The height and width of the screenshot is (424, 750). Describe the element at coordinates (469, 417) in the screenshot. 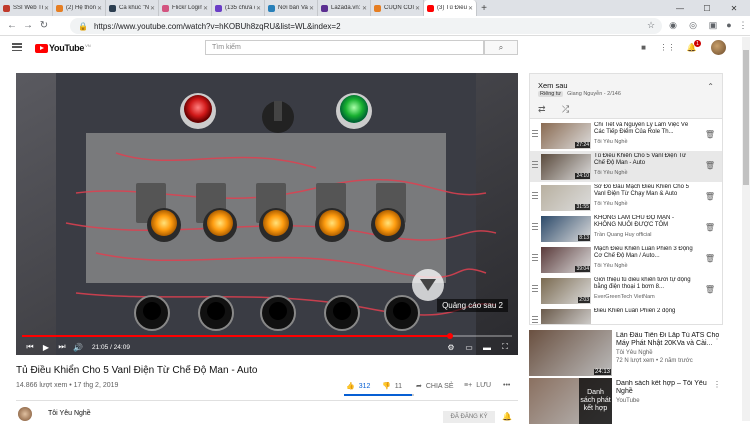

I see `subscribed-button: ĐÃ ĐĂNG KÝ` at that location.